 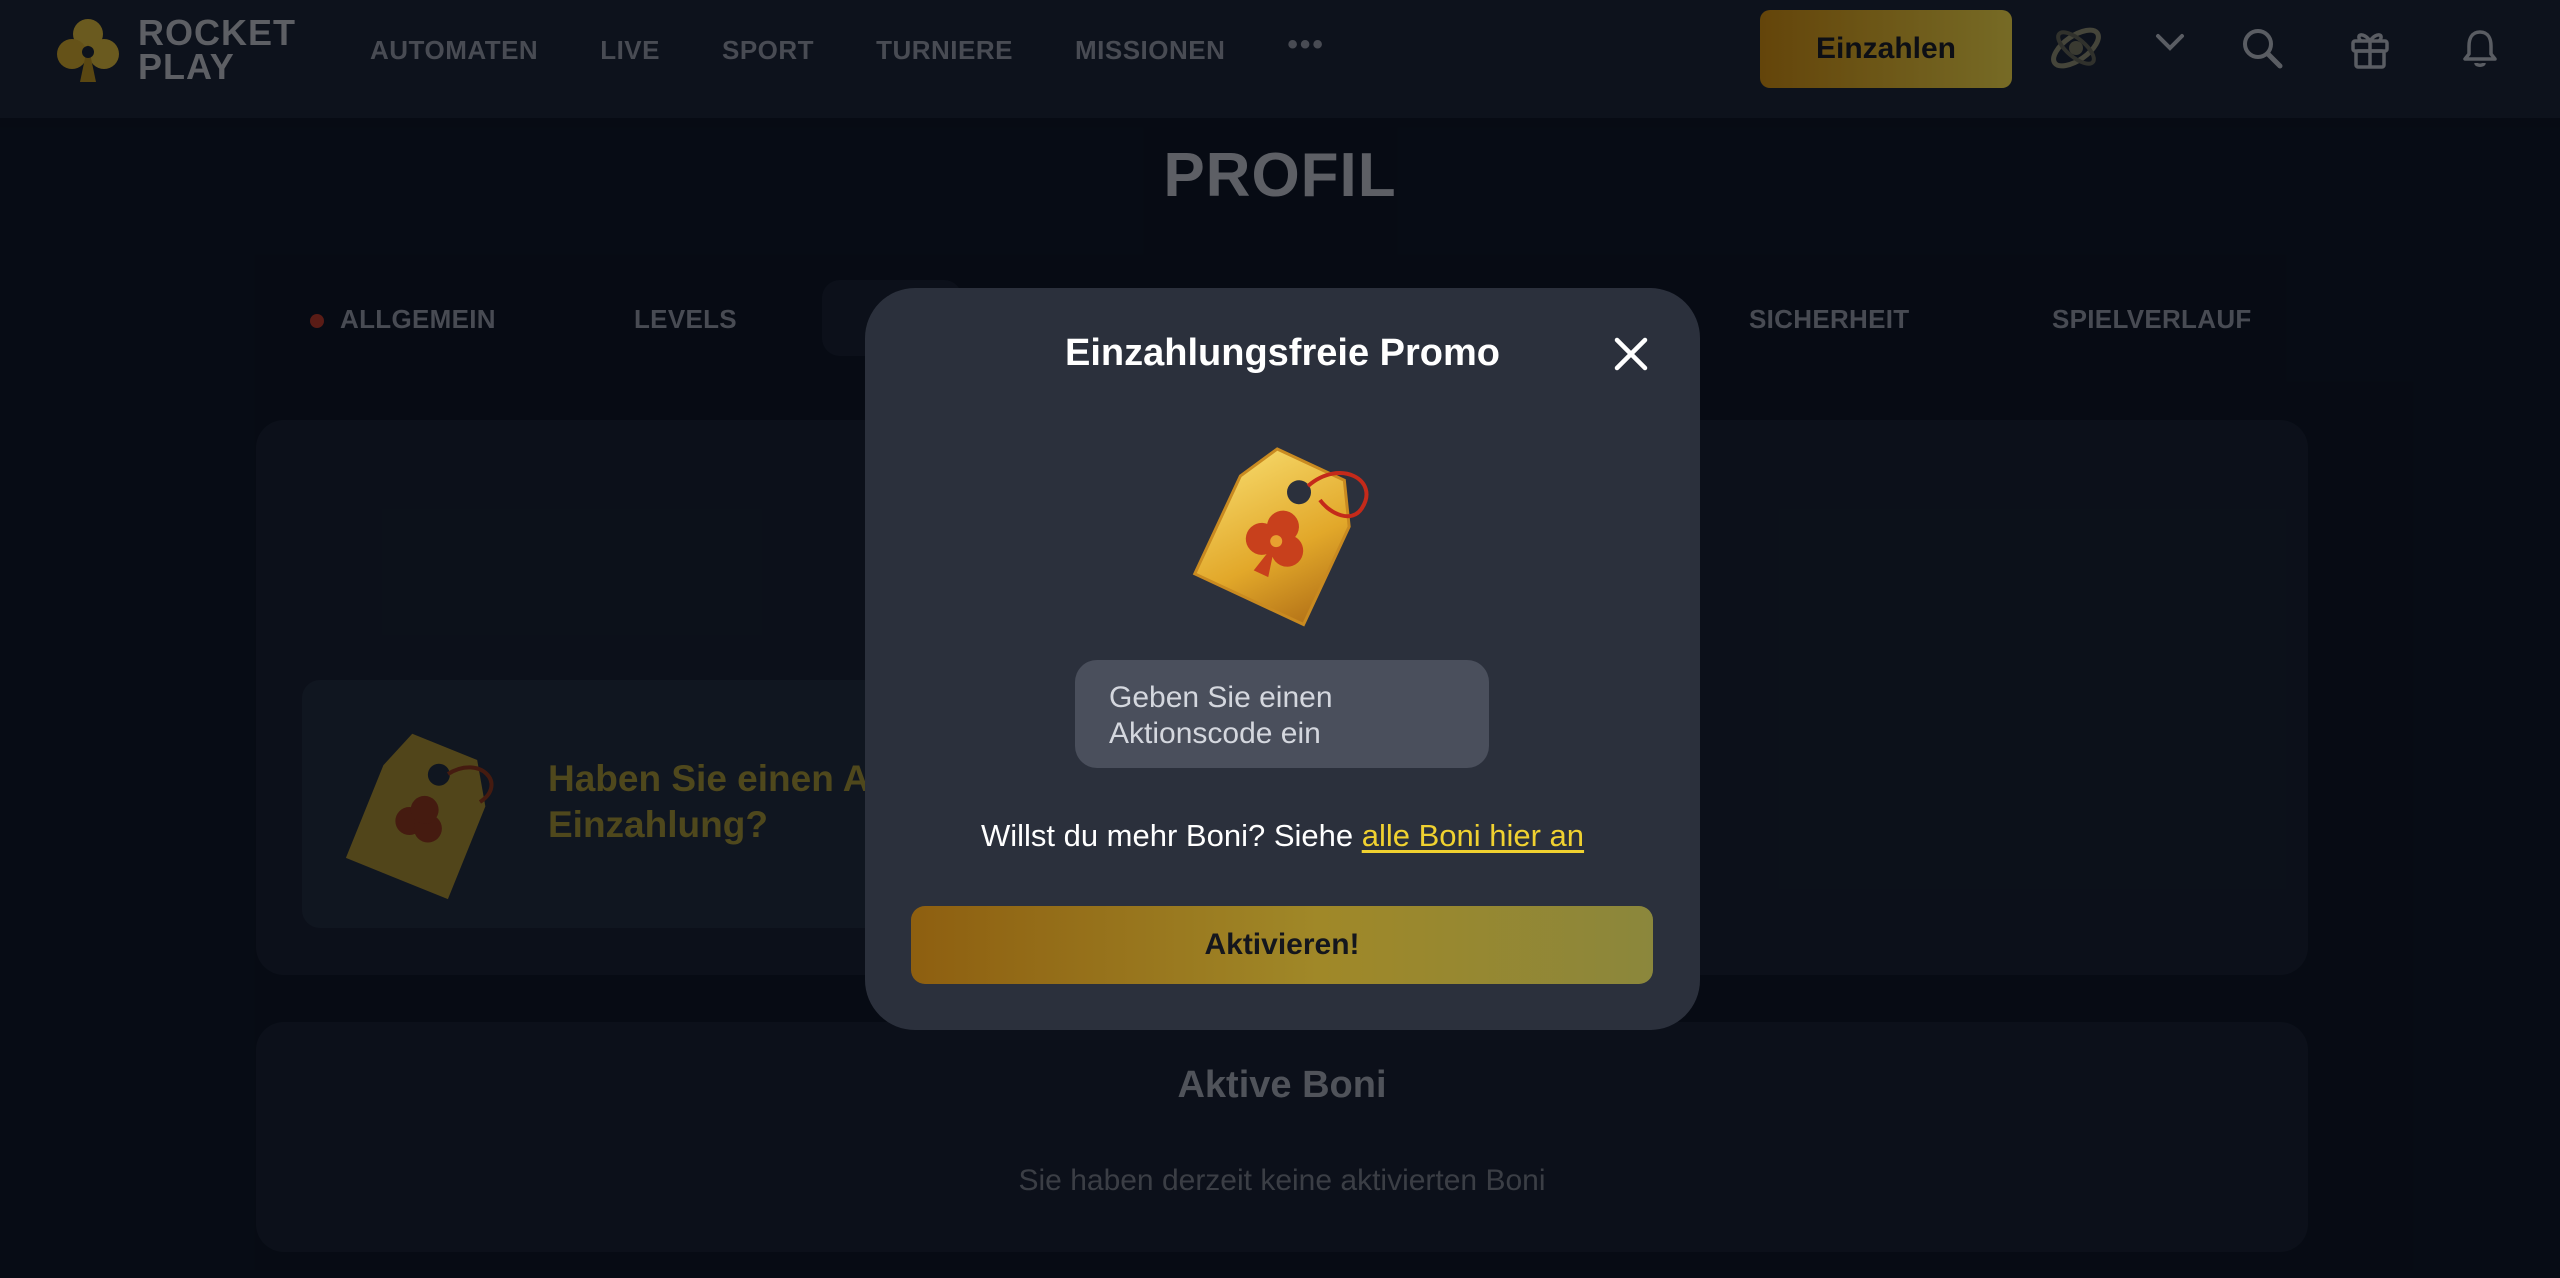 What do you see at coordinates (1221, 715) in the screenshot?
I see `promo-code-placeholder: Geben Sie einen Aktionscode ein` at bounding box center [1221, 715].